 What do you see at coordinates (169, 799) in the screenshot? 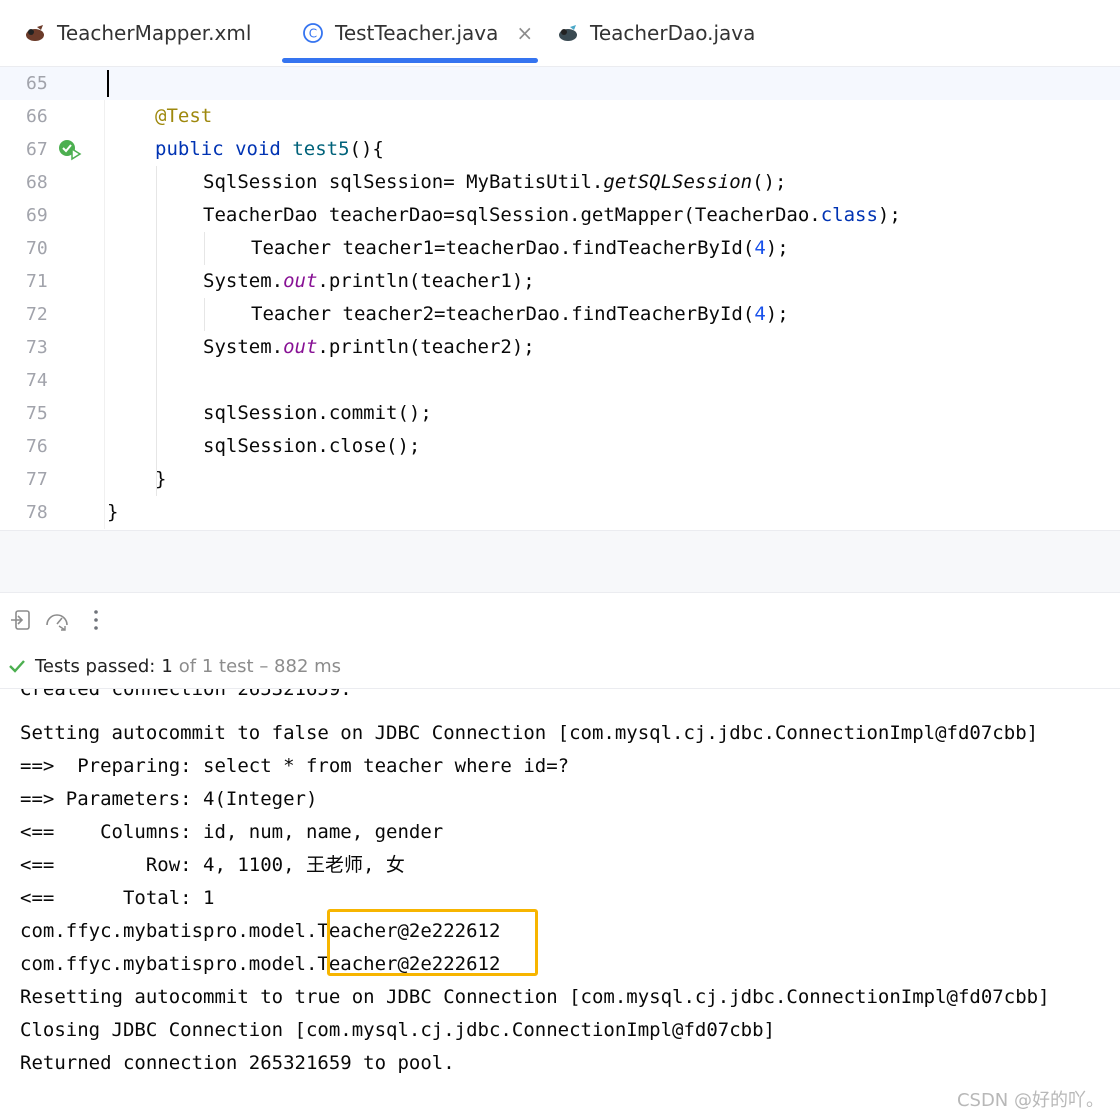
I see `console-line: ==> Parameters: 4(Integer)` at bounding box center [169, 799].